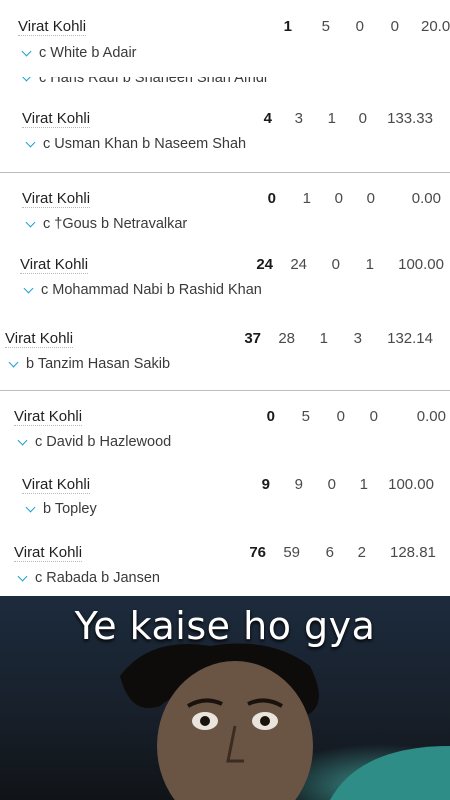 This screenshot has width=450, height=800. I want to click on balls: 28, so click(286, 338).